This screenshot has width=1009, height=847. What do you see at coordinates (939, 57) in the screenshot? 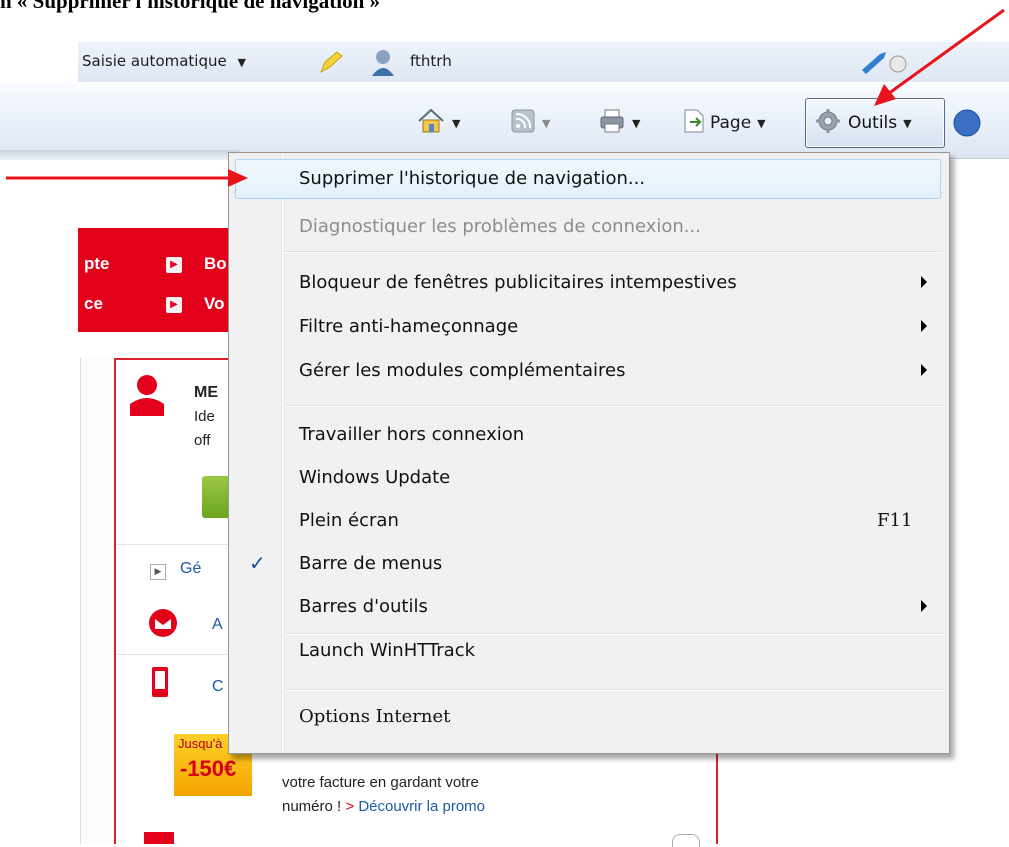
I see `arrow-to-tools-button` at bounding box center [939, 57].